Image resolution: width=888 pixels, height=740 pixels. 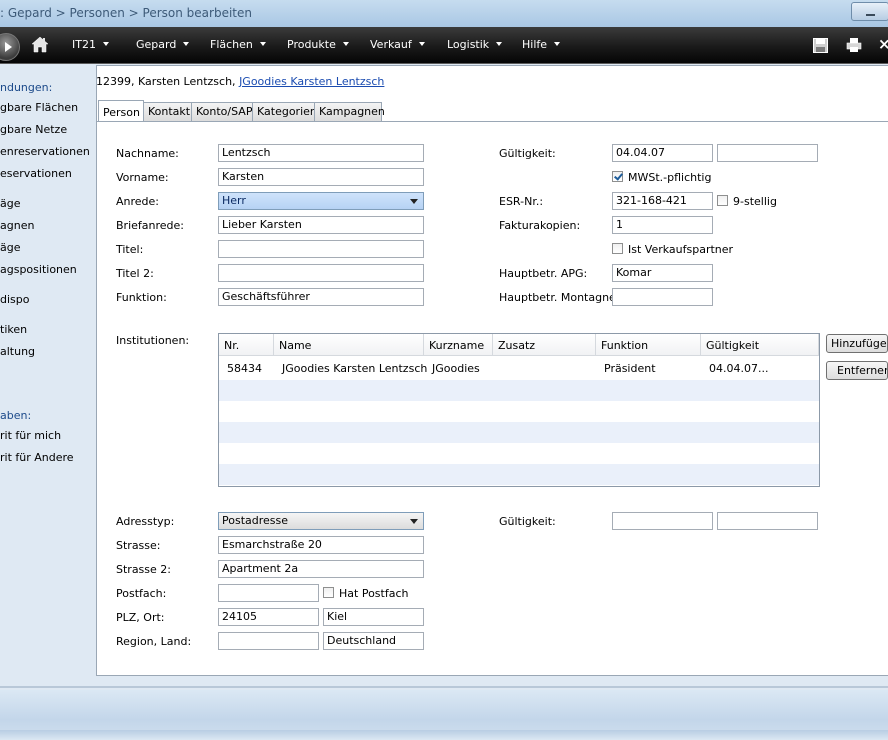 What do you see at coordinates (681, 249) in the screenshot?
I see `verkaufspartner-label: Ist Verkaufspartner` at bounding box center [681, 249].